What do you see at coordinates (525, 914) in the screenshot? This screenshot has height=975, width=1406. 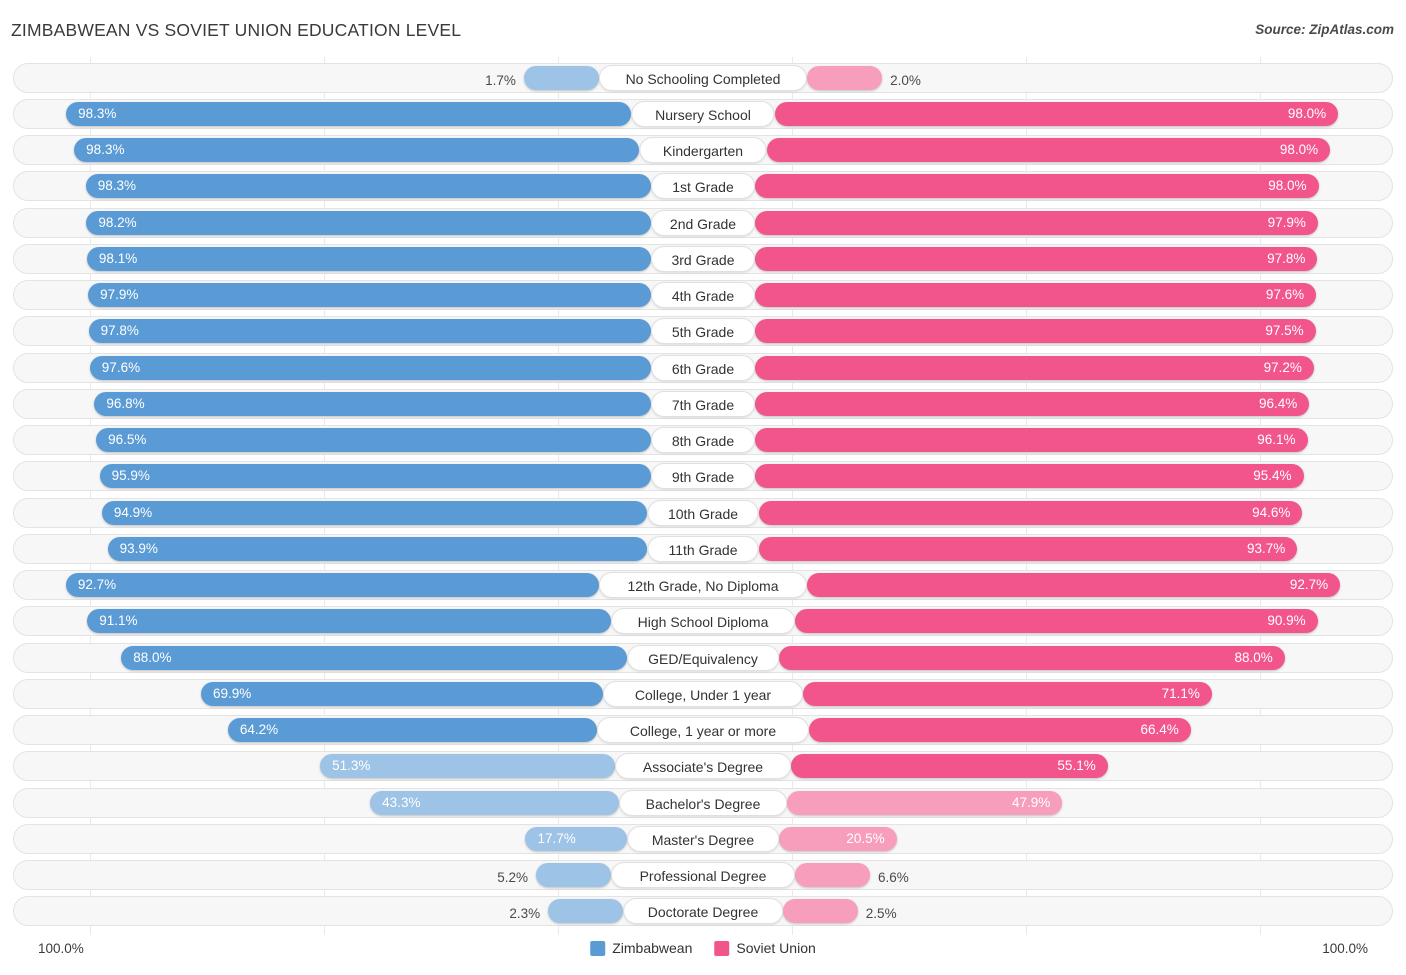 I see `bar-value-label: 2.3%` at bounding box center [525, 914].